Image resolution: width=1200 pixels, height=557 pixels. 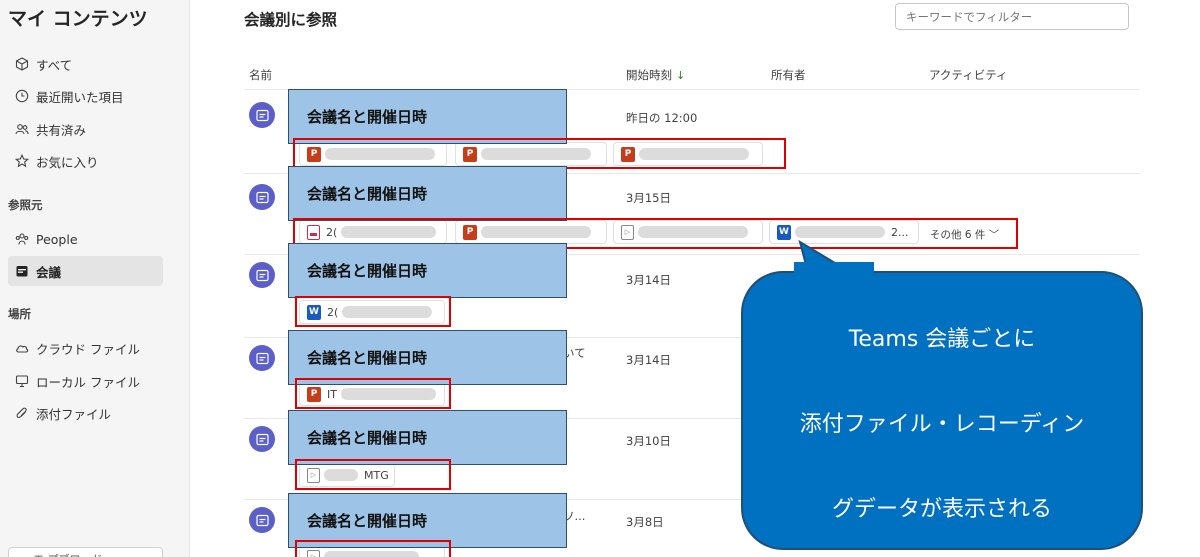 What do you see at coordinates (54, 65) in the screenshot?
I see `sidebar-item-label: すべて` at bounding box center [54, 65].